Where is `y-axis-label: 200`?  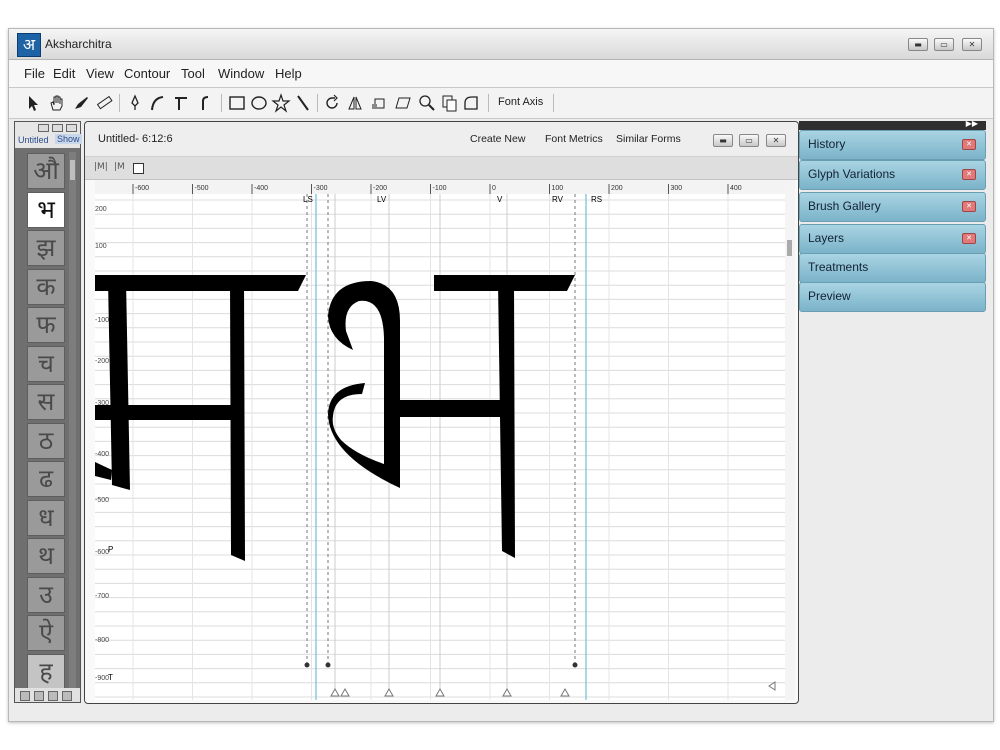 y-axis-label: 200 is located at coordinates (101, 209).